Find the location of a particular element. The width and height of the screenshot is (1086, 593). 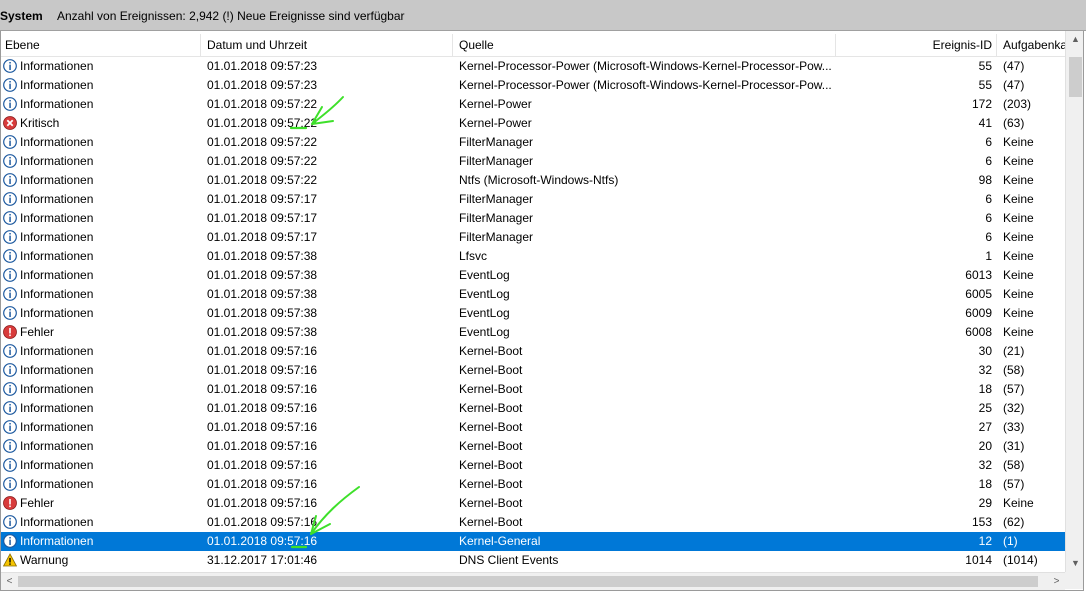

column-header-source: Quelle is located at coordinates (644, 45).